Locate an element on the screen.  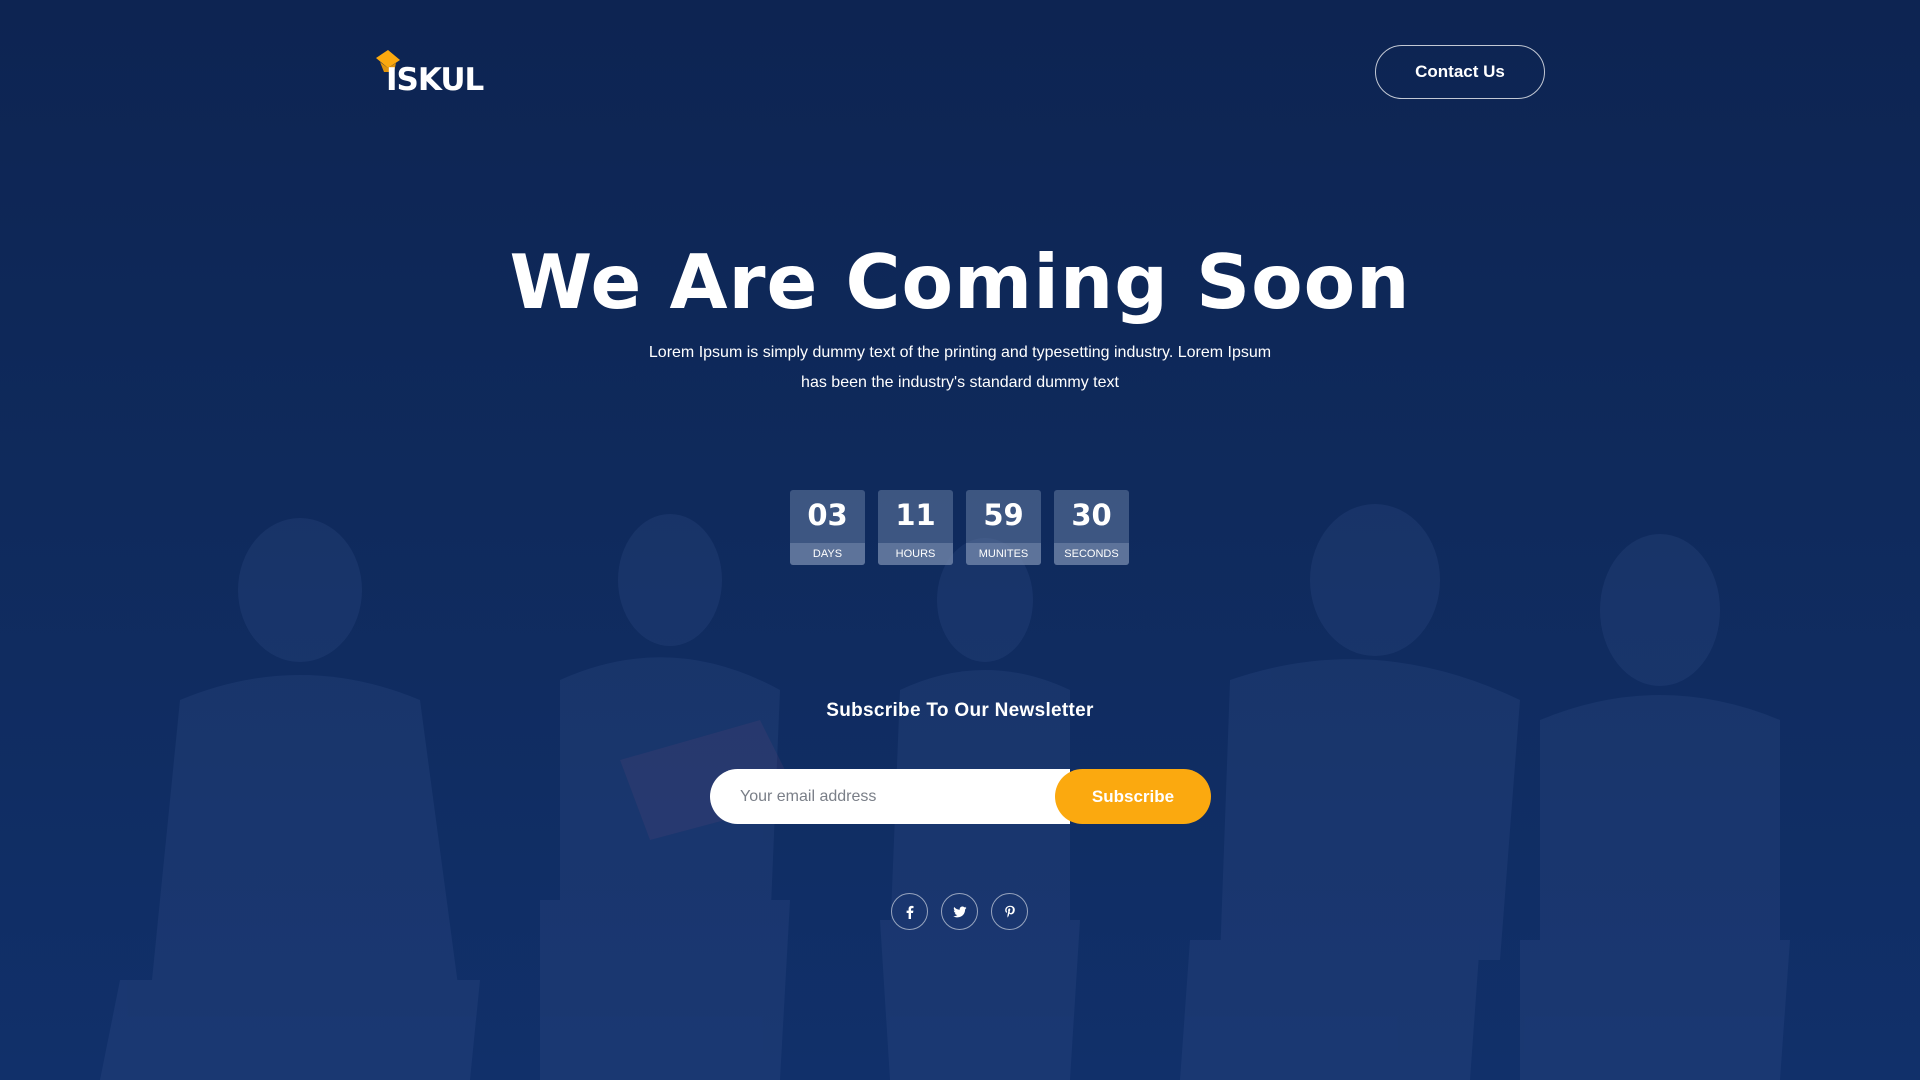
countdown-label: DAYS is located at coordinates (827, 554).